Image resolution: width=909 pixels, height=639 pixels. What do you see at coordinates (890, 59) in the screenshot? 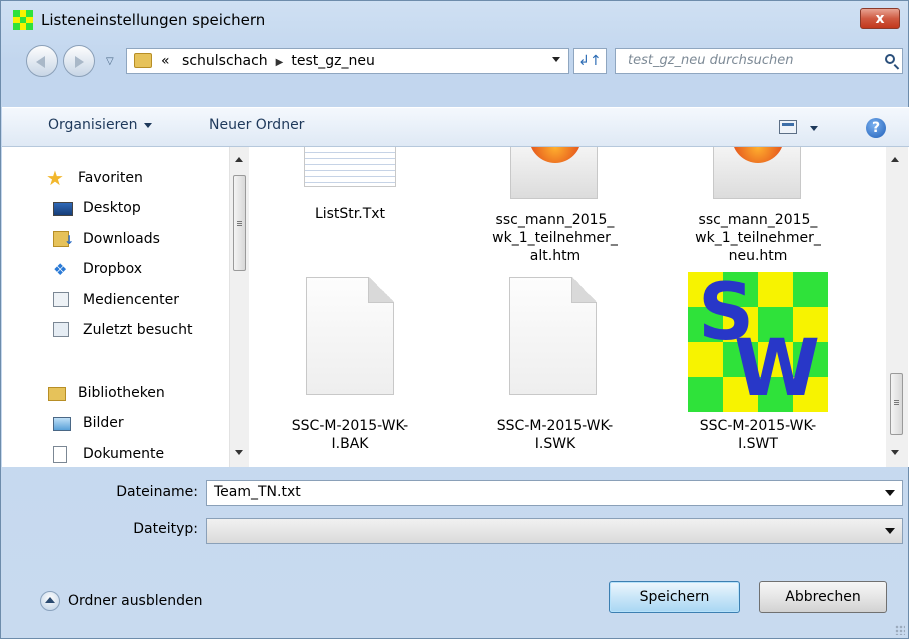
I see `search-icon` at bounding box center [890, 59].